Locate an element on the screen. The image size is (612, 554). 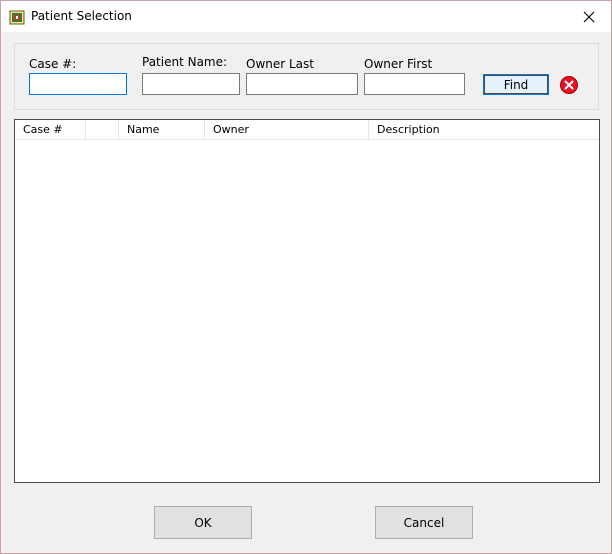
owner-first-input is located at coordinates (414, 84).